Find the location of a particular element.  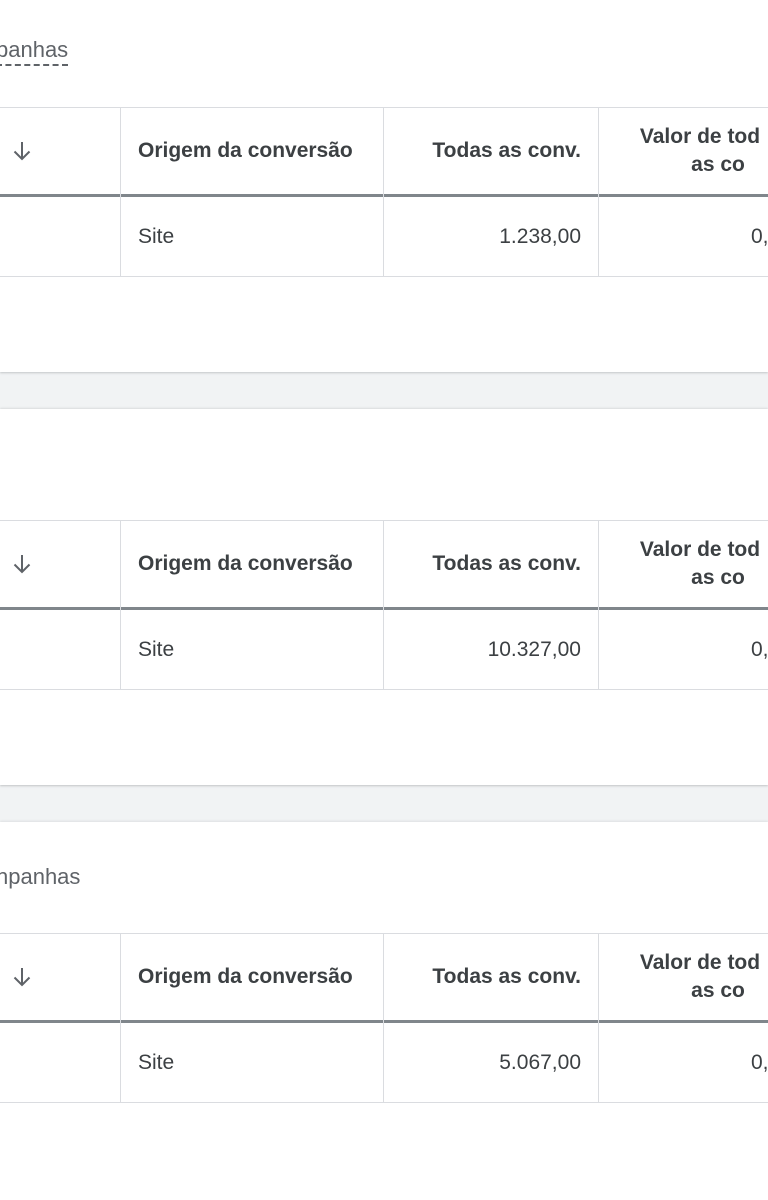

card-title: panhas is located at coordinates (34, 51).